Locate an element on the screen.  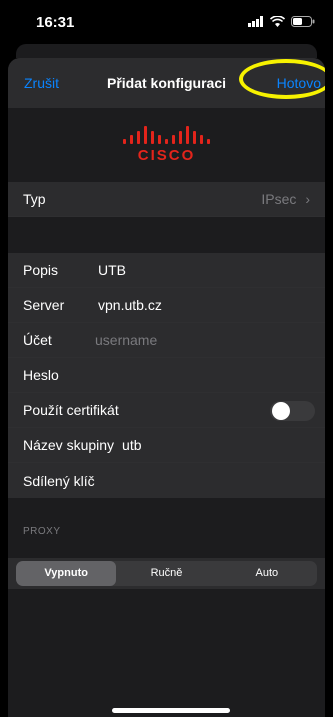
cisco-logo: cisco is located at coordinates (166, 145).